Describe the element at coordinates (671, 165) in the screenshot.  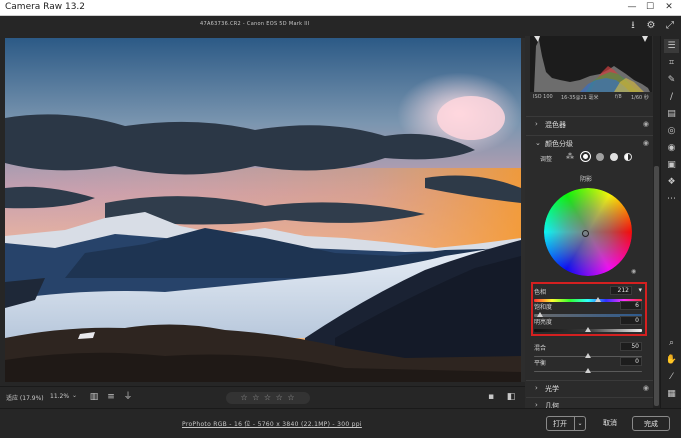
I see `snapshots-icon: ▣` at that location.